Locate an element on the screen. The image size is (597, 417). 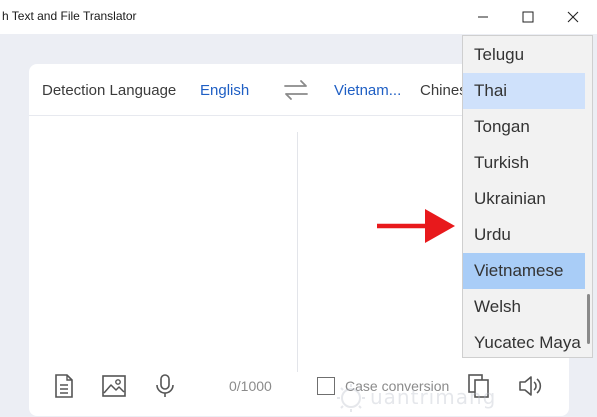
dropdown-item-telugu: Telugu is located at coordinates (524, 55).